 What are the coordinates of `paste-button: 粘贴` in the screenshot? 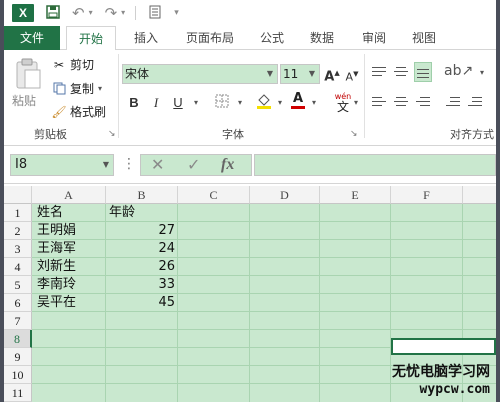 It's located at (24, 100).